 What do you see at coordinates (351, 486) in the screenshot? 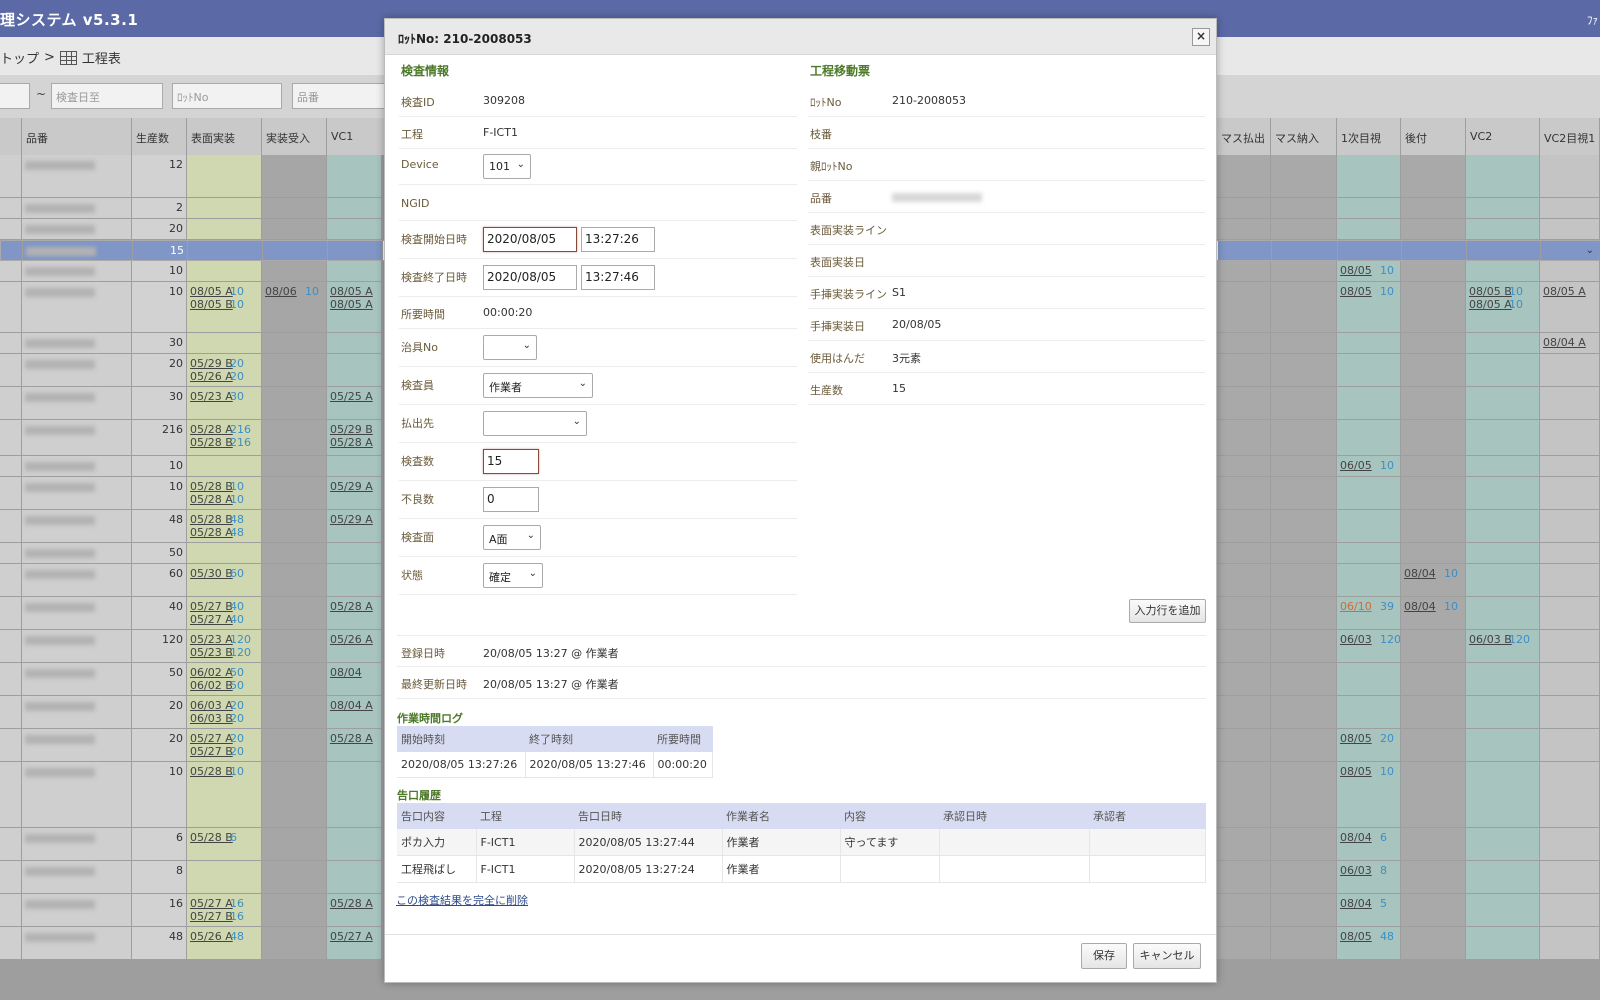
I see `date-link: 05/29 A` at bounding box center [351, 486].